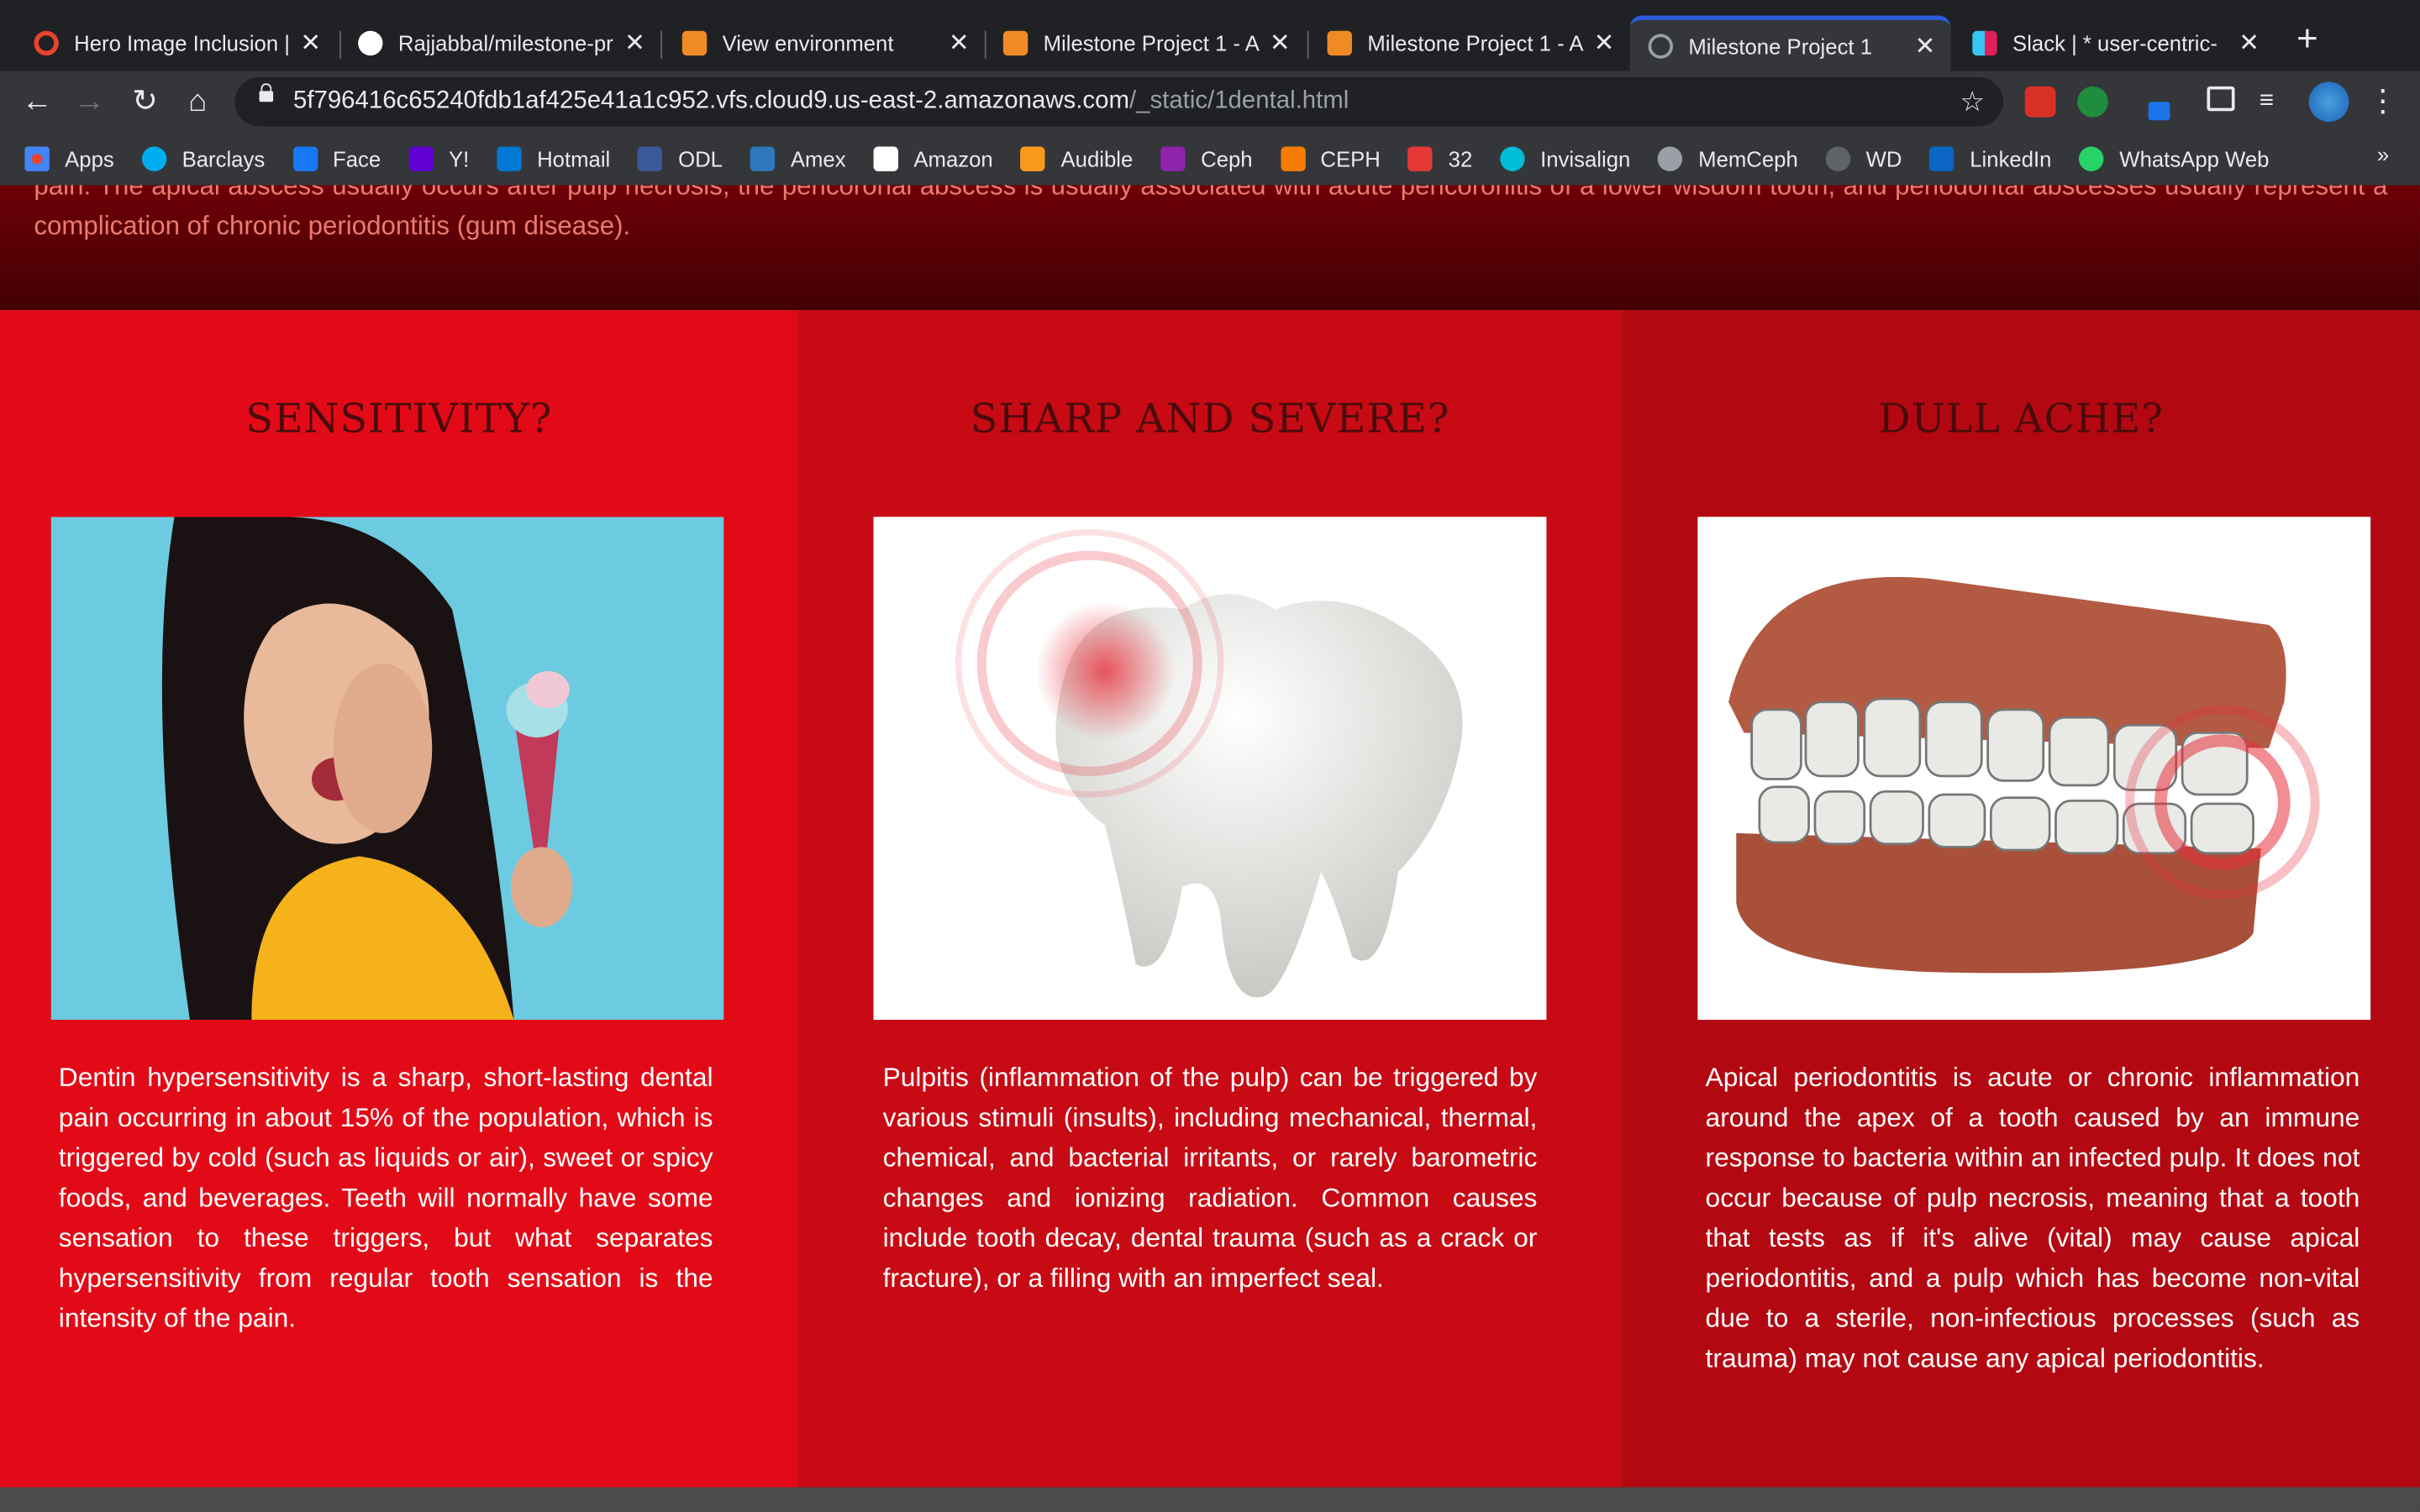 The image size is (2420, 1512). What do you see at coordinates (933, 158) in the screenshot?
I see `bookmark-amazon: Amazon` at bounding box center [933, 158].